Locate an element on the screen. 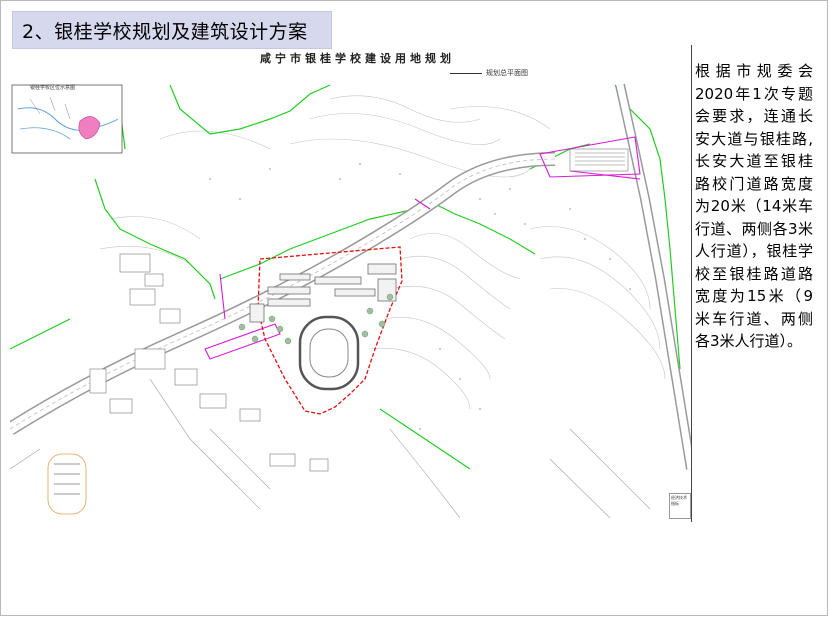 This screenshot has height=618, width=830. parking-bottom-left is located at coordinates (67, 484).